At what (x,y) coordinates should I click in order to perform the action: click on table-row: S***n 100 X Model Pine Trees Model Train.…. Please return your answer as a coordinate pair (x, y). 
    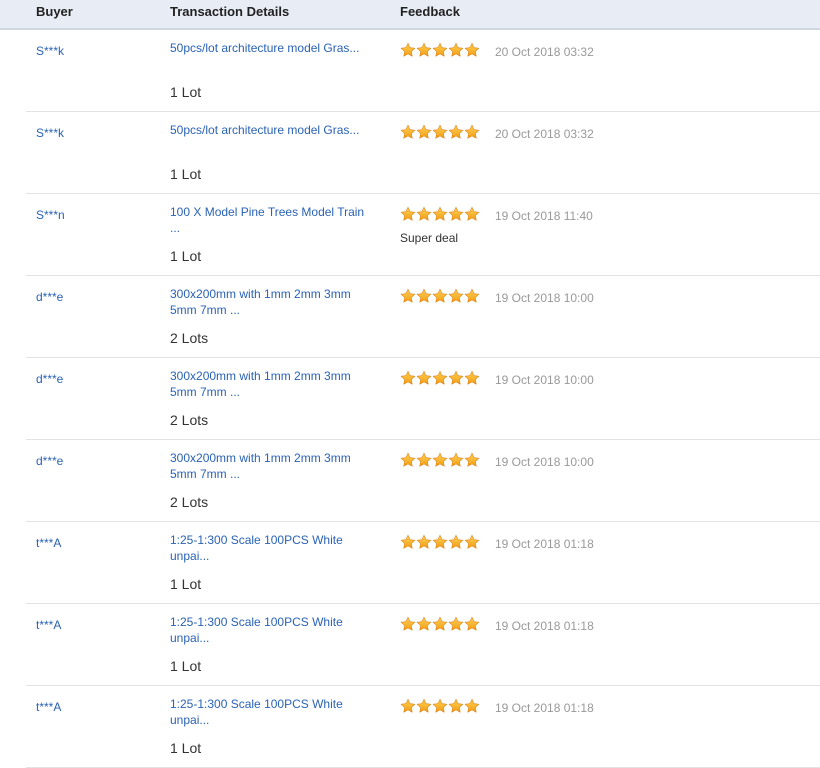
    Looking at the image, I should click on (423, 235).